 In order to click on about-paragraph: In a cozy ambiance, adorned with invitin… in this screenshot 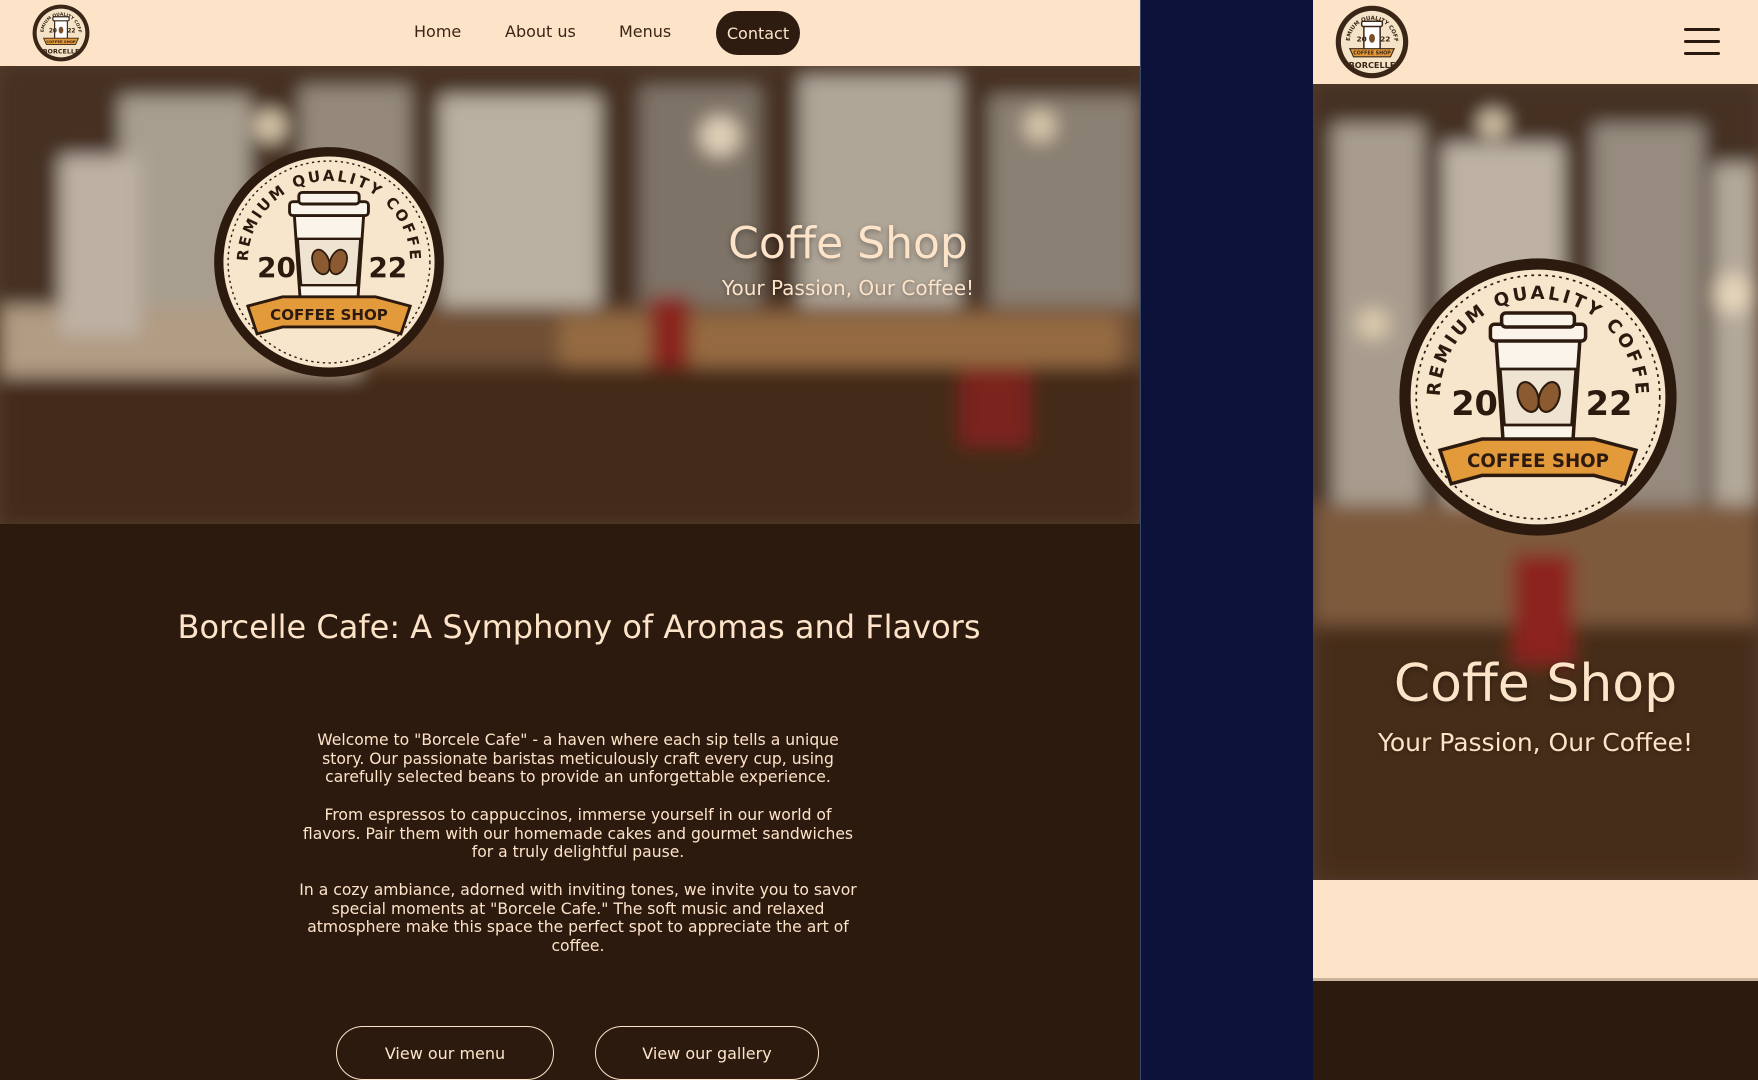, I will do `click(578, 918)`.